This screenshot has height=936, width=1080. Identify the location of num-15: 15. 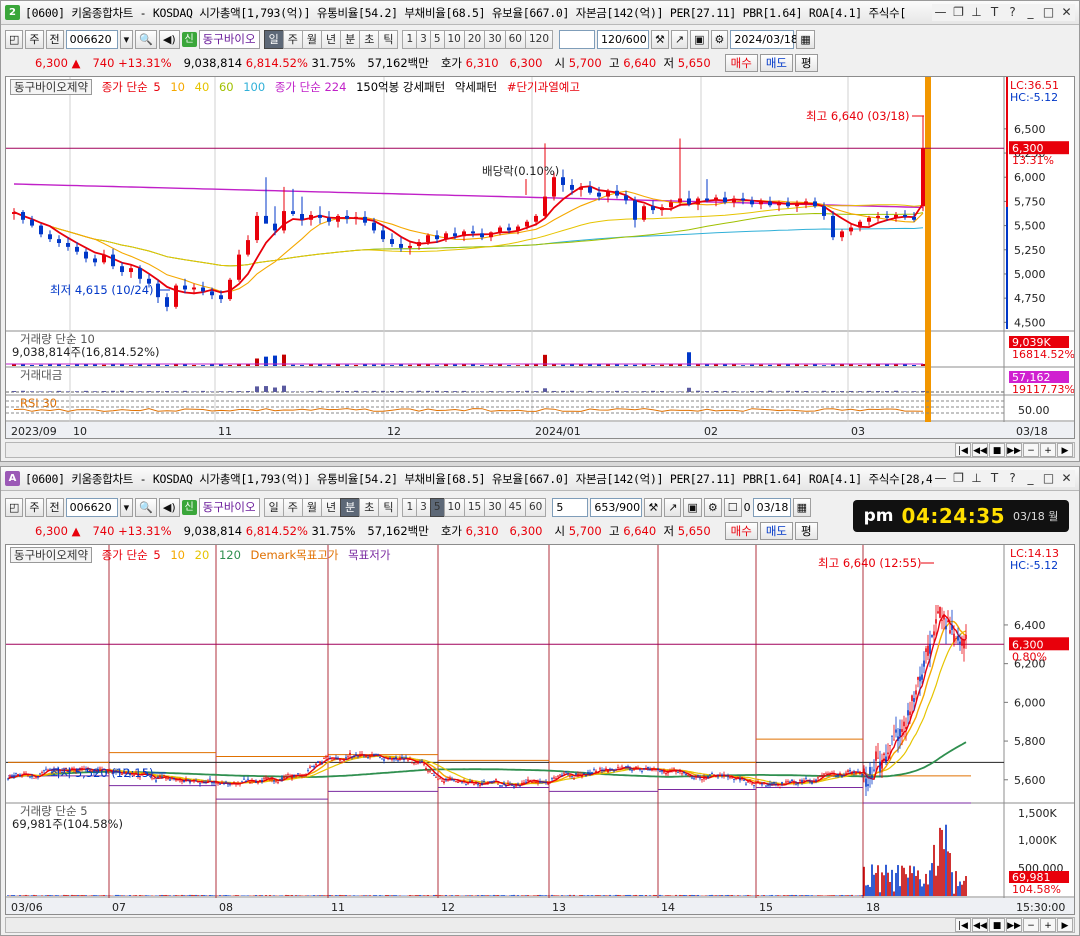
(474, 507).